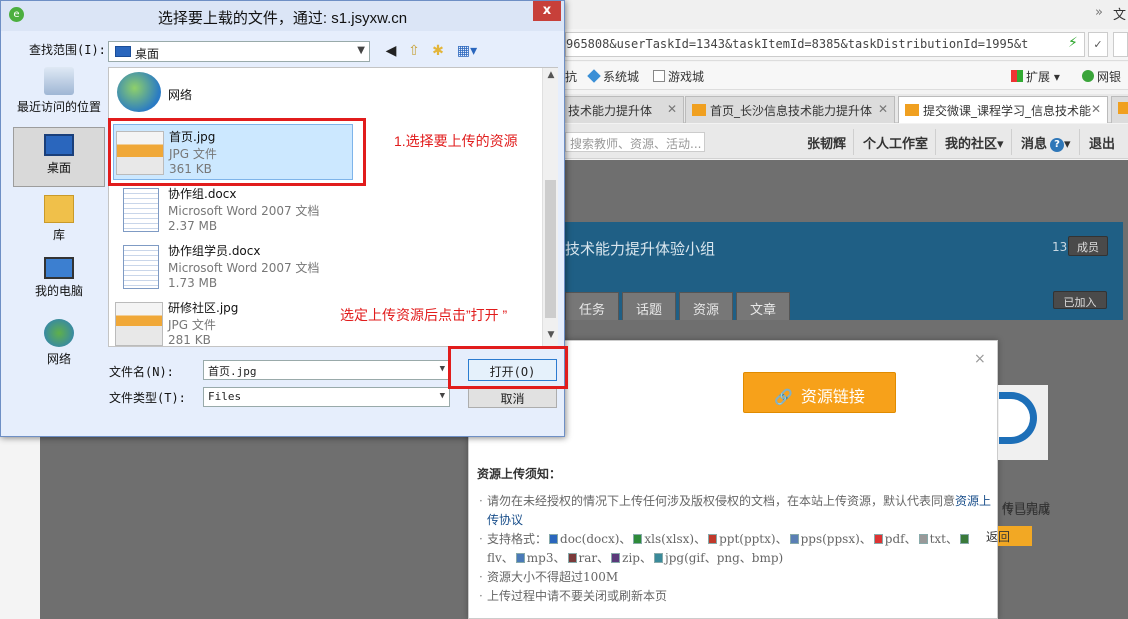  I want to click on close-button: x, so click(547, 11).